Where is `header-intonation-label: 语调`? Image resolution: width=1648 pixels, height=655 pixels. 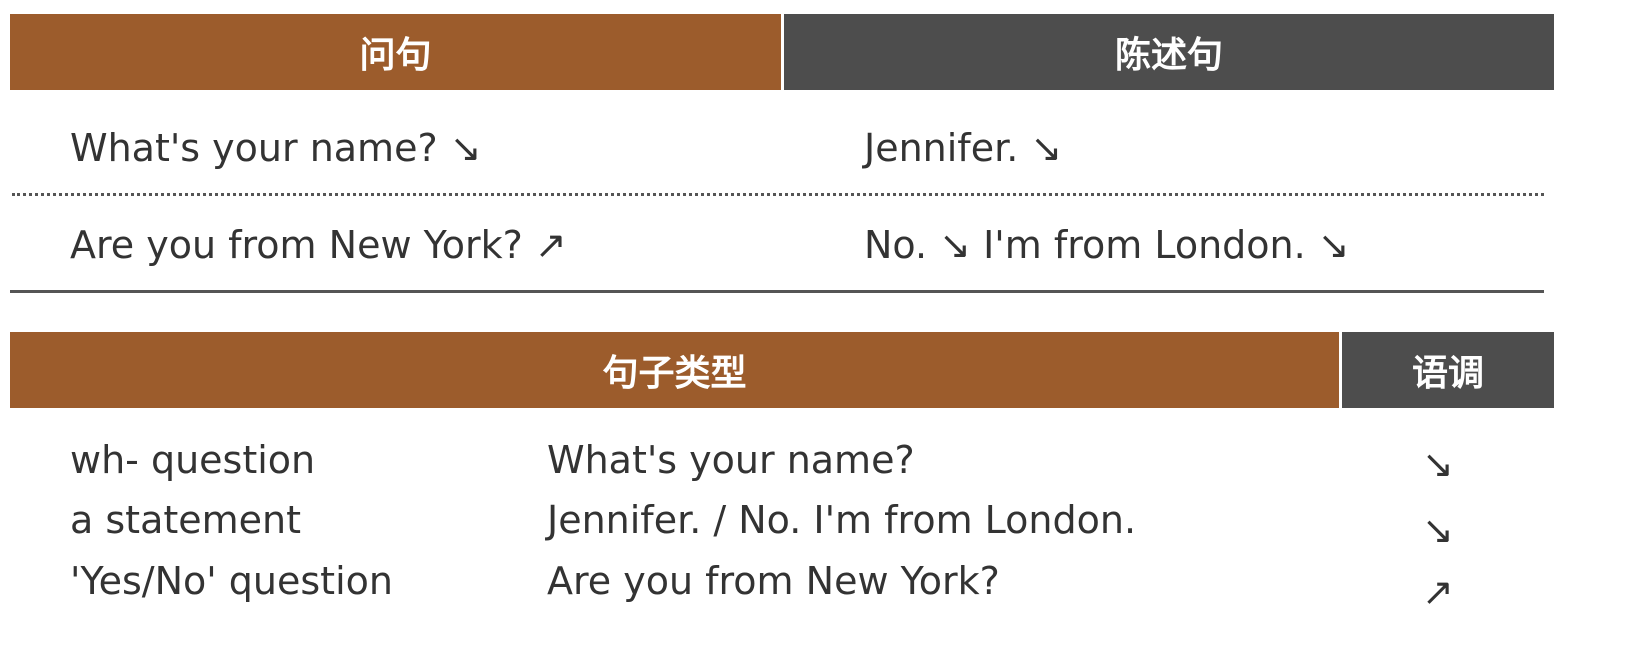 header-intonation-label: 语调 is located at coordinates (1447, 373).